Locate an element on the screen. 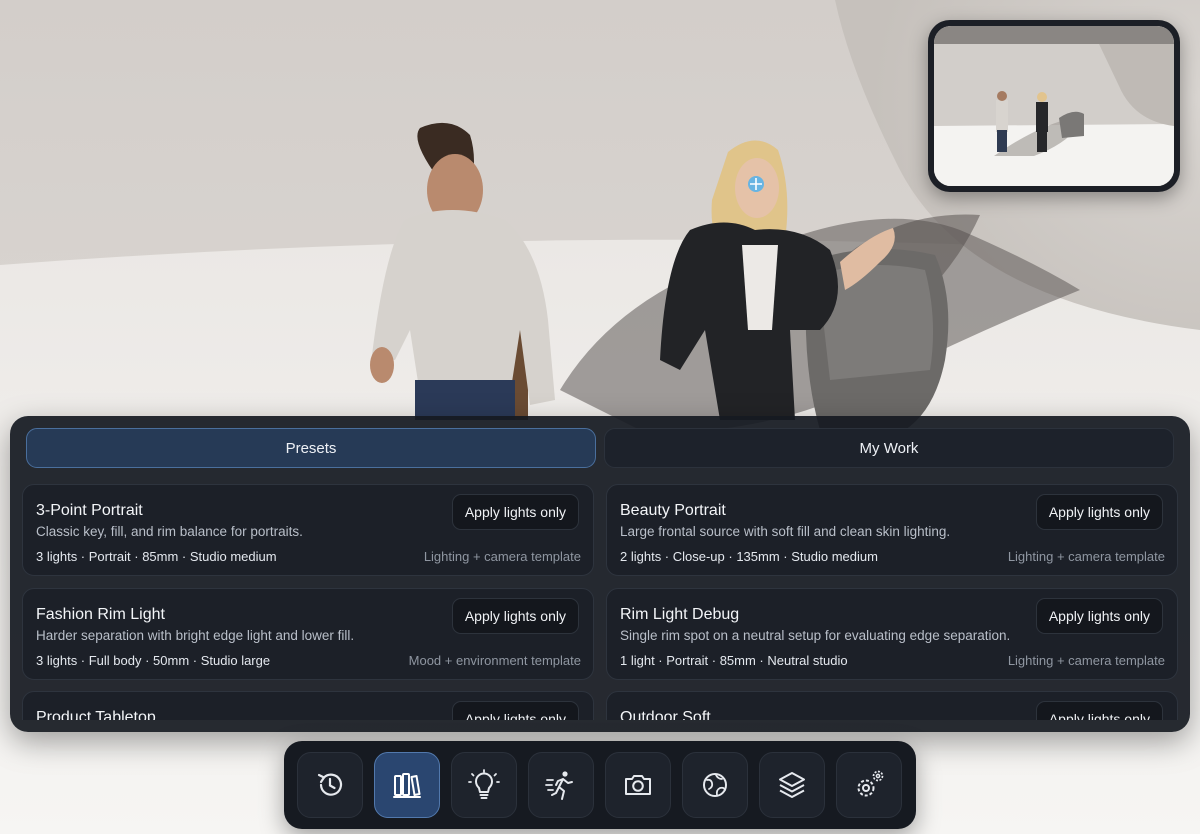 The width and height of the screenshot is (1200, 834). camera-icon is located at coordinates (638, 785).